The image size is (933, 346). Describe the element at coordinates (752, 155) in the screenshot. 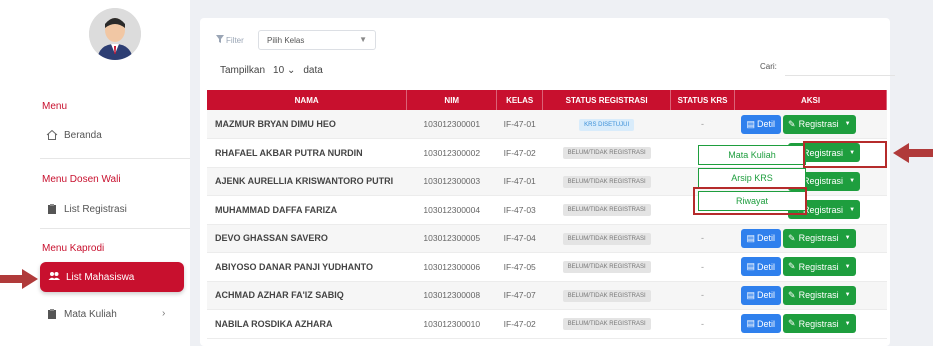

I see `dropdown-item-mata-kuliah: Mata Kuliah` at that location.